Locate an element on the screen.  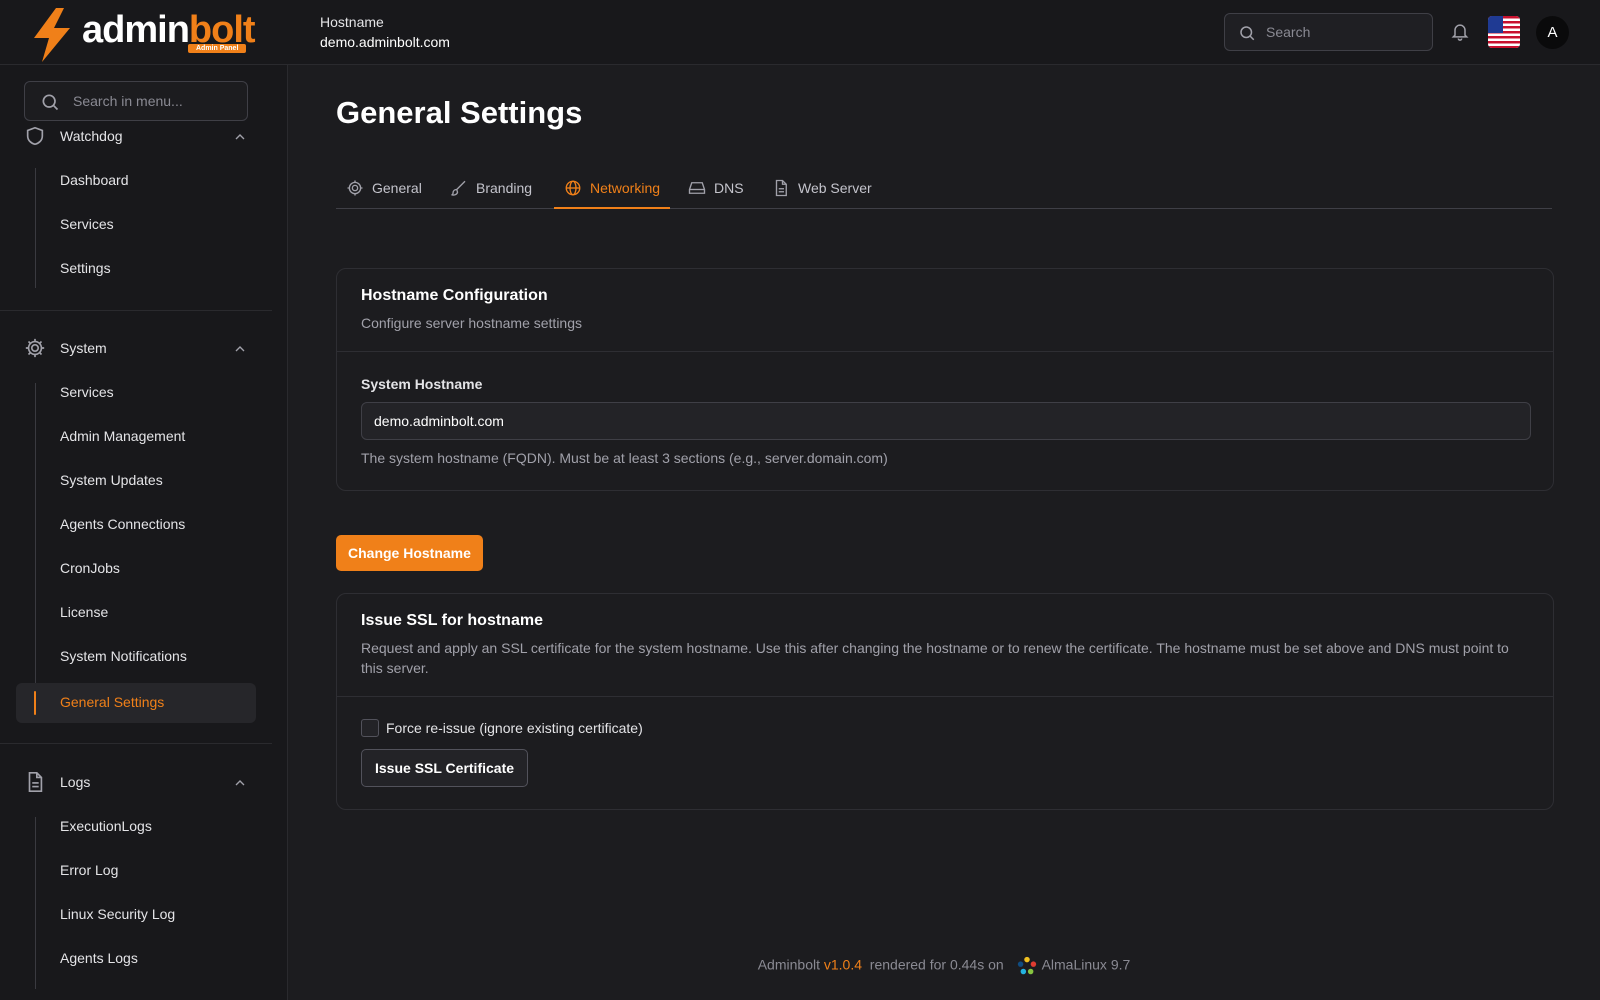
sidebar-item-admin-management: Admin Management is located at coordinates (136, 437).